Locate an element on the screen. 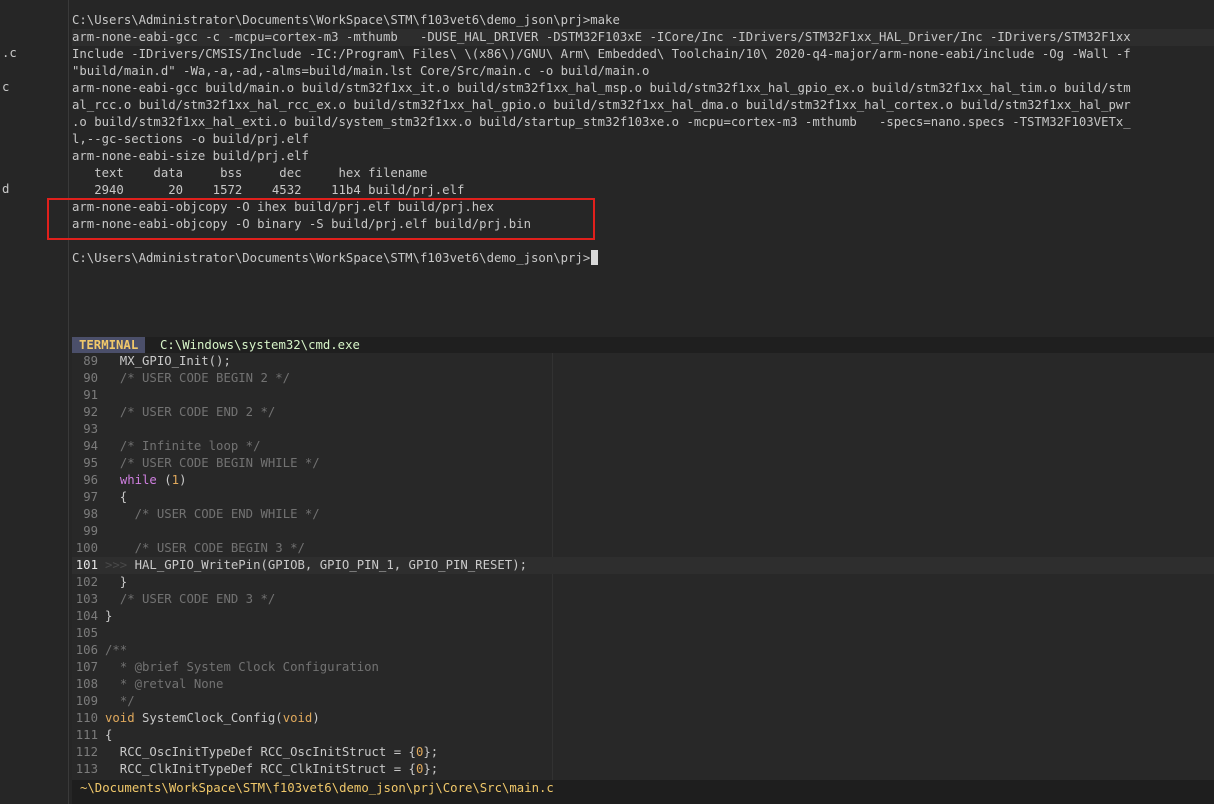 The height and width of the screenshot is (804, 1214). terminal-line: l,--gc-sections -o build/prj.elf is located at coordinates (190, 139).